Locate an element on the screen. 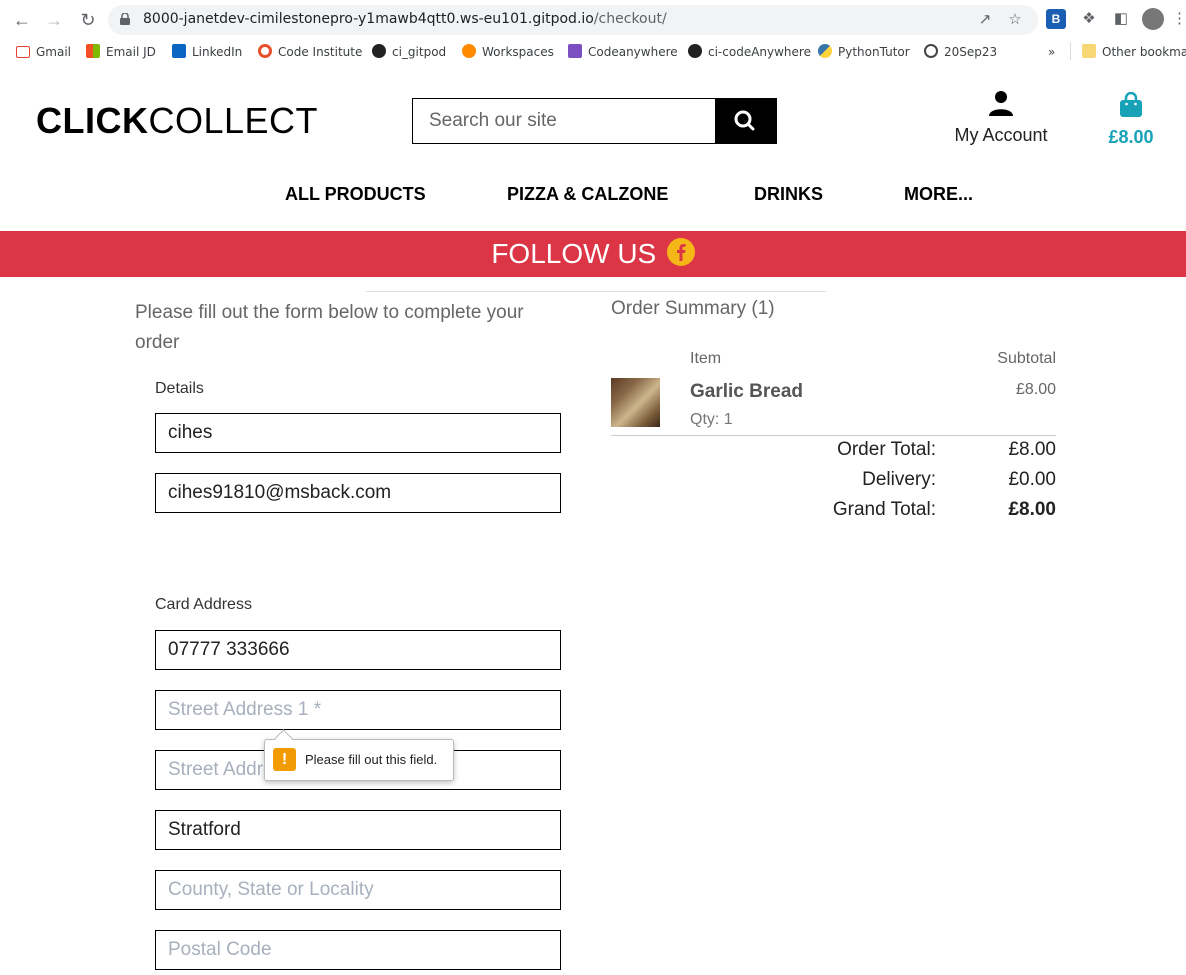 Image resolution: width=1186 pixels, height=975 pixels. follow-us-text: FOLLOW US is located at coordinates (574, 253).